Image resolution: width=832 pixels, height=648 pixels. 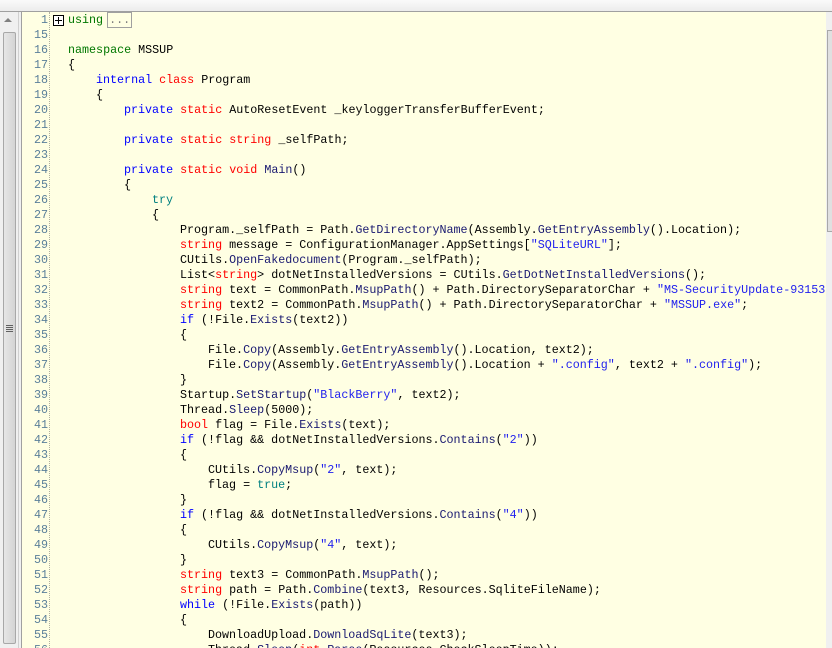 What do you see at coordinates (268, 230) in the screenshot?
I see `code-token: Program._selfPath = Path.` at bounding box center [268, 230].